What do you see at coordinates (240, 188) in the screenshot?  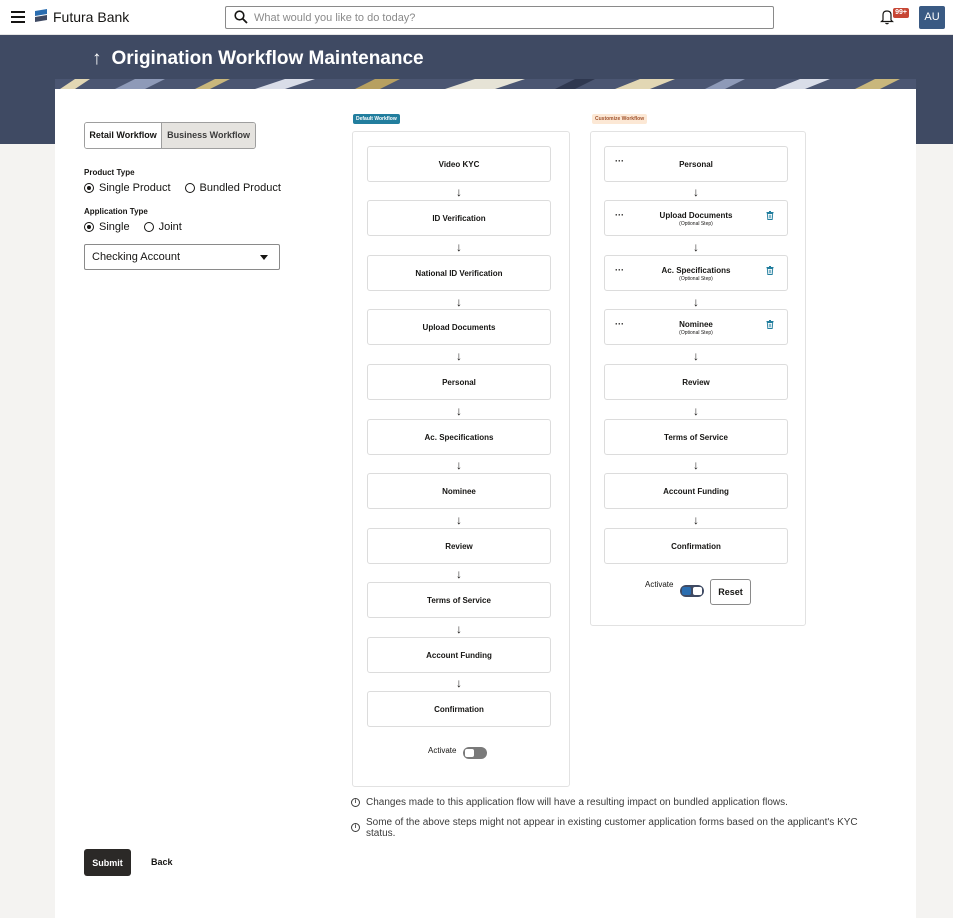 I see `radio-label: Bundled Product` at bounding box center [240, 188].